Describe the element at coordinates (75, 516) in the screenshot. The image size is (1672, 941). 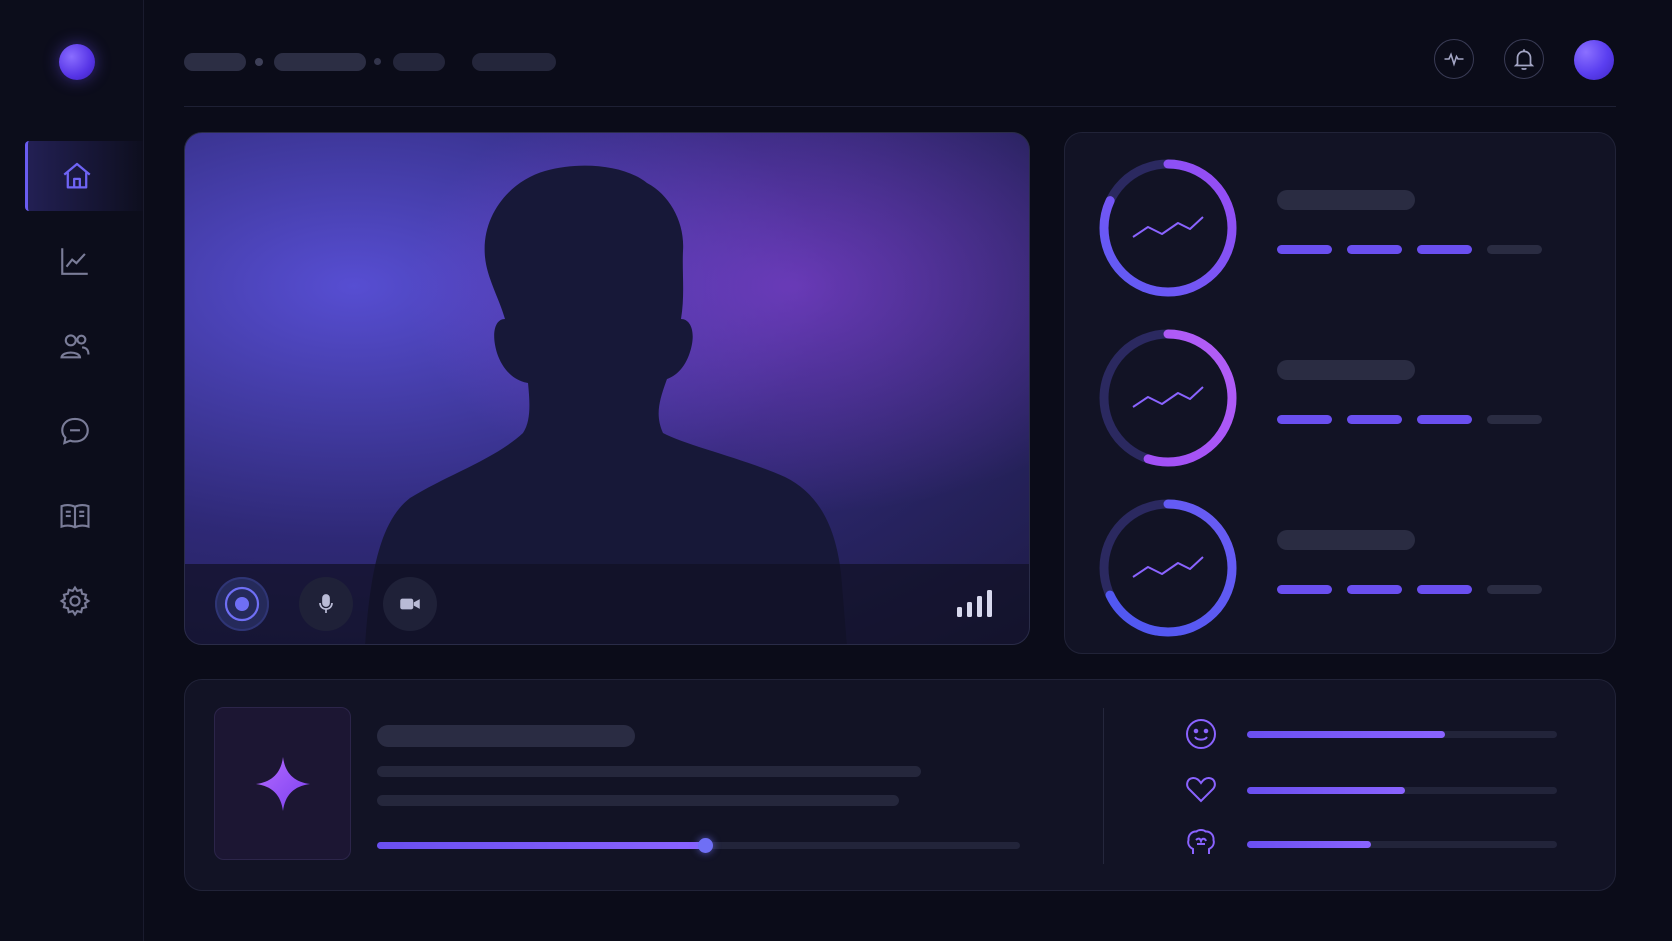
I see `book-icon` at that location.